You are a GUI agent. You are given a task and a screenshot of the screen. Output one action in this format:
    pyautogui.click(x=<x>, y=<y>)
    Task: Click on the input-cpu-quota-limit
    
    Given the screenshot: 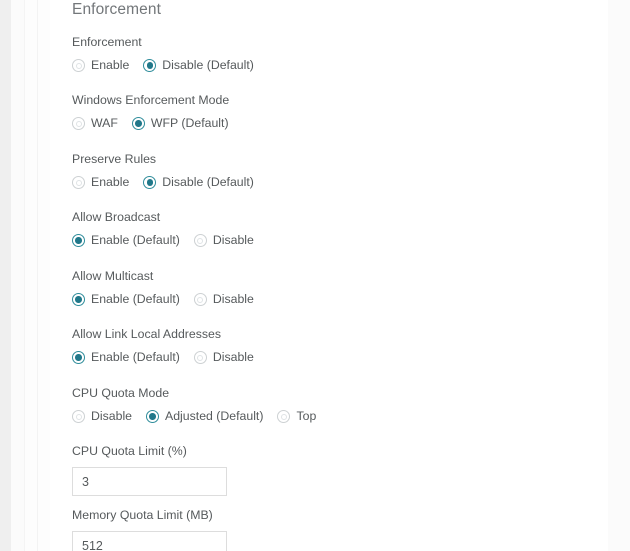 What is the action you would take?
    pyautogui.click(x=149, y=481)
    